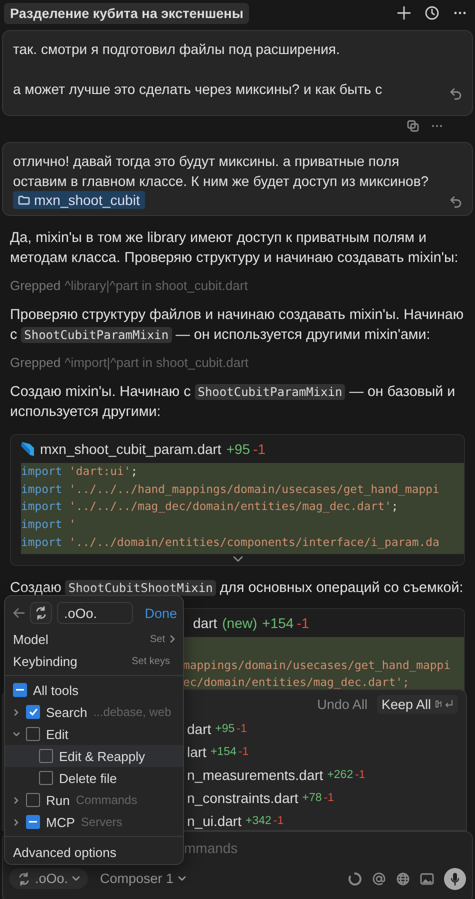 The width and height of the screenshot is (475, 899). What do you see at coordinates (156, 285) in the screenshot?
I see `tool-detail: ^library|^part in shoot_cubit.dart` at bounding box center [156, 285].